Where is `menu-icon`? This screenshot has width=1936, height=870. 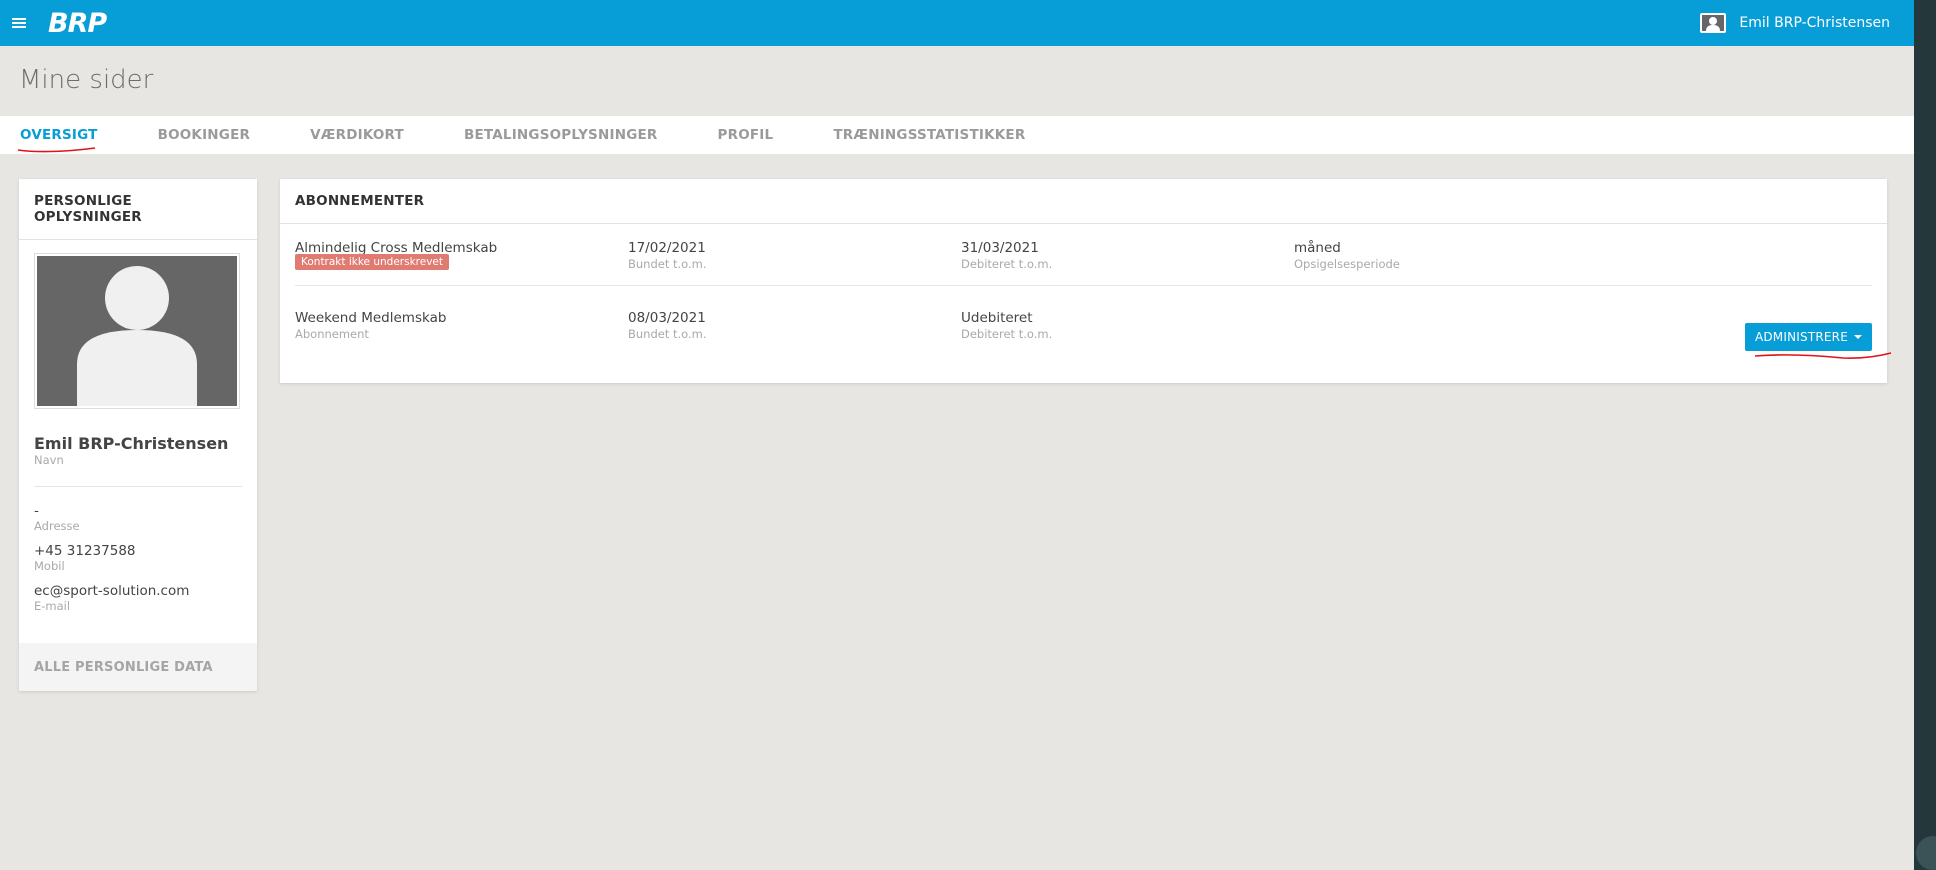
menu-icon is located at coordinates (19, 23).